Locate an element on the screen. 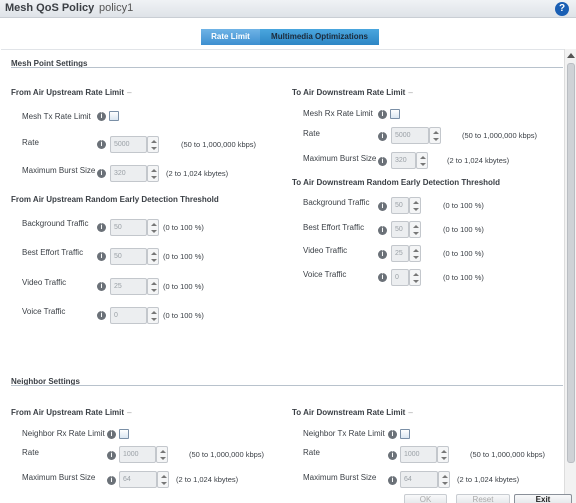 This screenshot has height=503, width=576. upstream-background-traffic-spinner: 50 is located at coordinates (134, 227).